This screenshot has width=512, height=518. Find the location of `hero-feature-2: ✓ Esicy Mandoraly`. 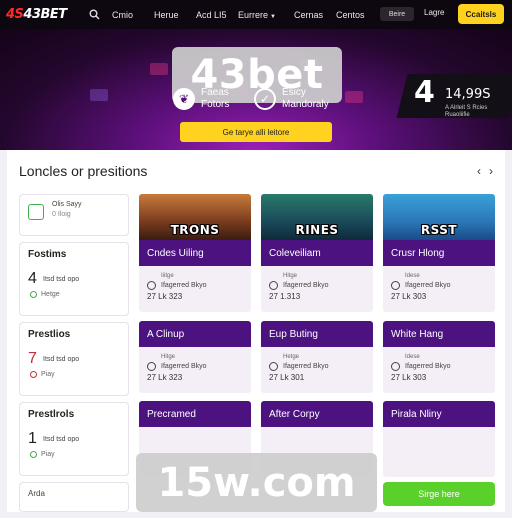

hero-feature-2: ✓ Esicy Mandoraly is located at coordinates (291, 99).